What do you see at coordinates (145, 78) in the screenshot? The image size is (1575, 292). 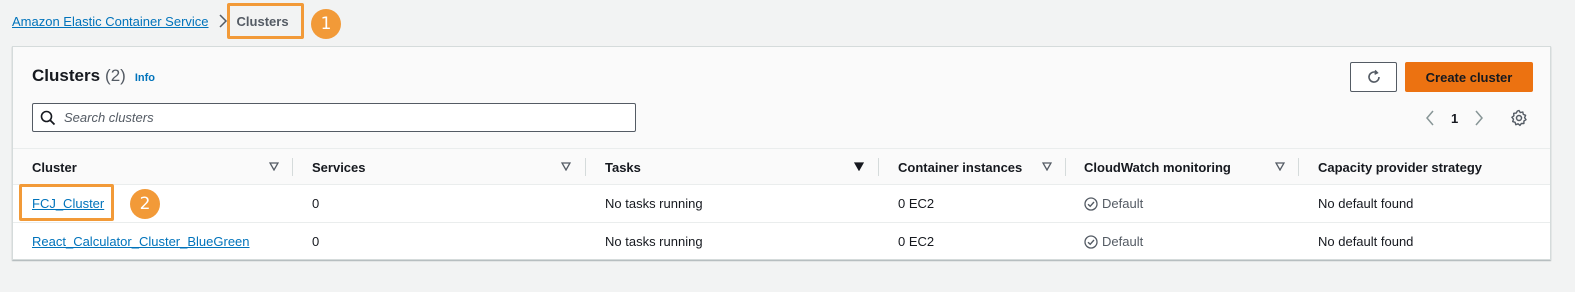 I see `info-link: Info` at bounding box center [145, 78].